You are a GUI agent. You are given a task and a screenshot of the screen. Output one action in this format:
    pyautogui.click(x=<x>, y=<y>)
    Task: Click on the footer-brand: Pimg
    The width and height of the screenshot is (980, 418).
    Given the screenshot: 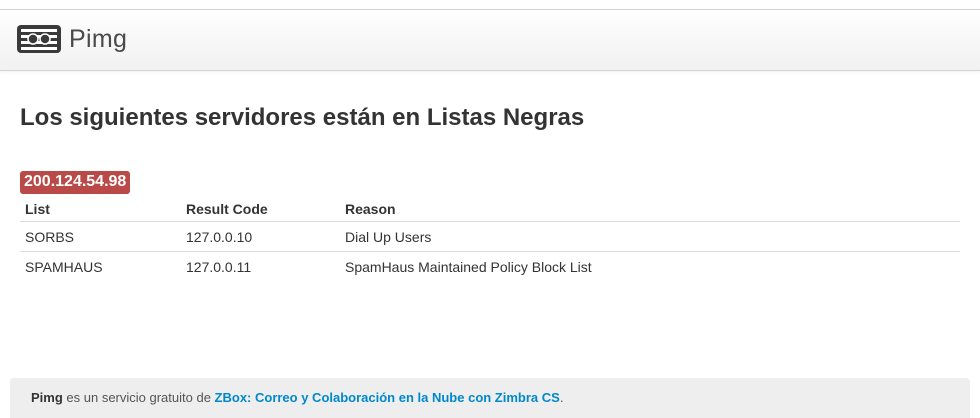 What is the action you would take?
    pyautogui.click(x=47, y=397)
    